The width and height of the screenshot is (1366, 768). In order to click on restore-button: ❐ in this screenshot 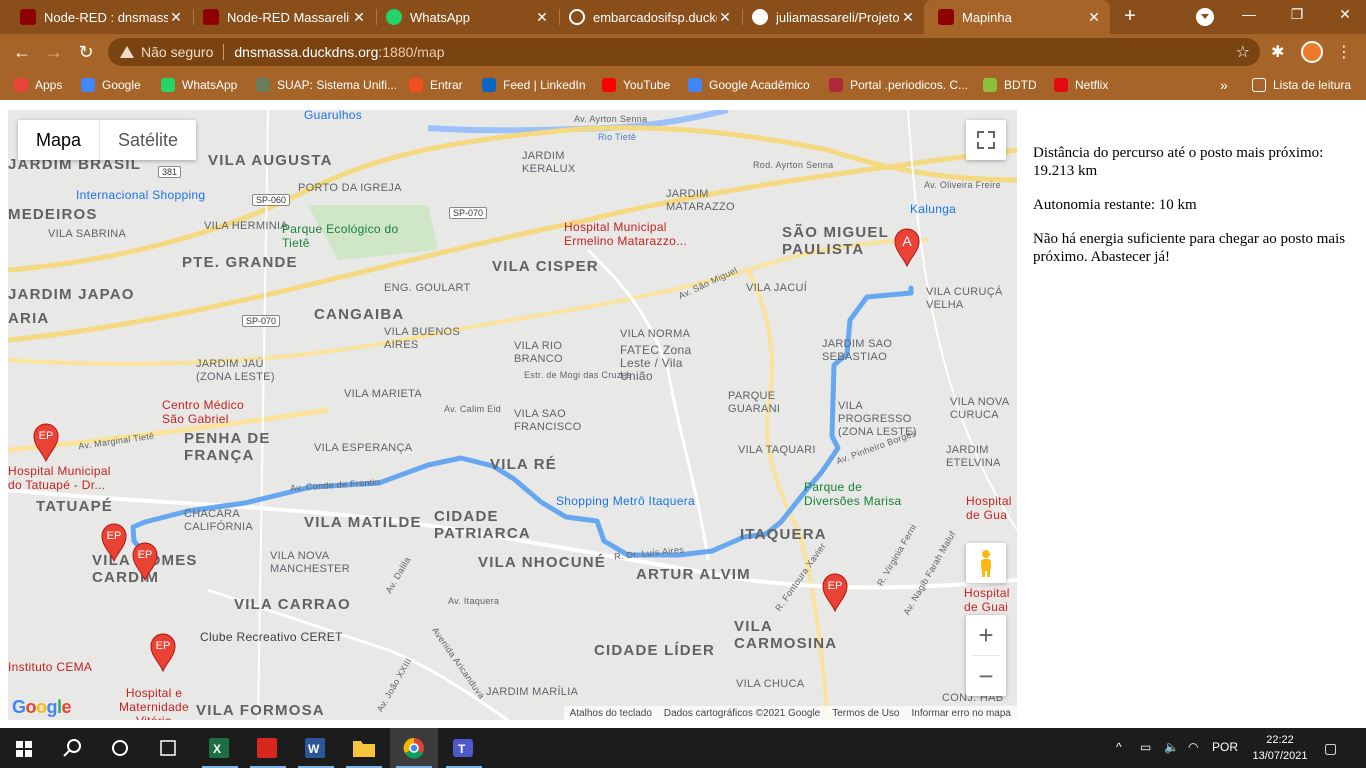, I will do `click(1297, 14)`.